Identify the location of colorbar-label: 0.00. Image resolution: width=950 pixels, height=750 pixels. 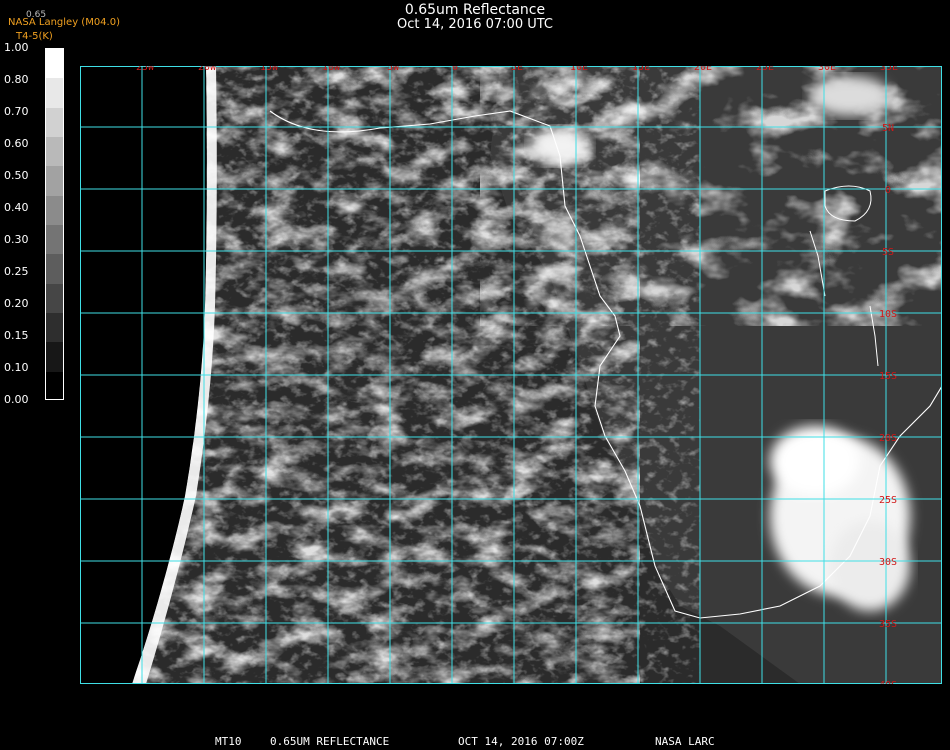
(16, 399).